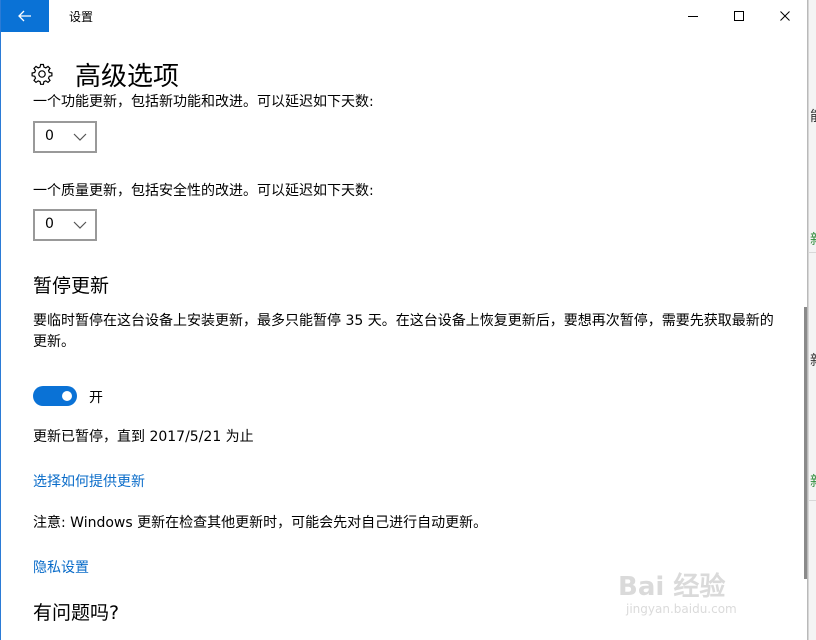 The image size is (816, 640). I want to click on choose-delivery-link: 选择如何提供更新, so click(89, 481).